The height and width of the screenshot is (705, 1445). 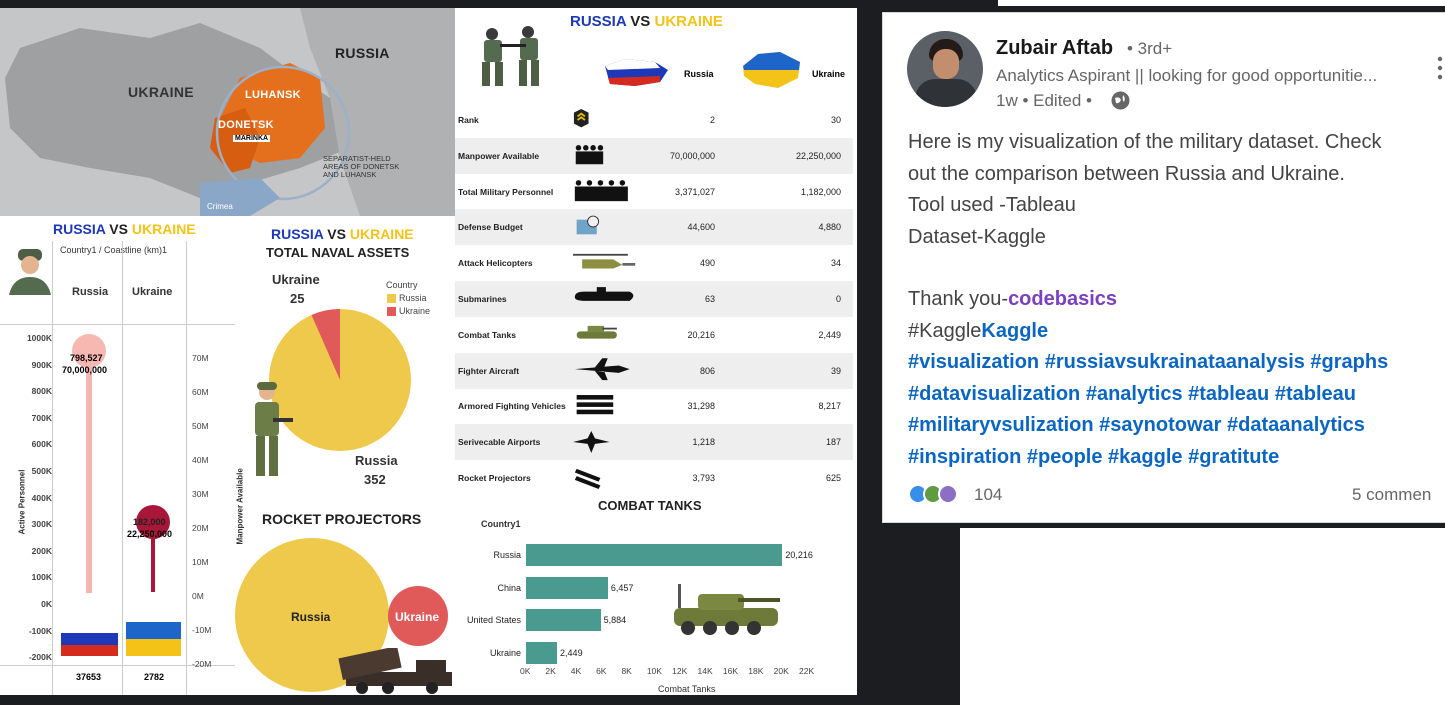 What do you see at coordinates (701, 406) in the screenshot?
I see `row-value-russia: 31,298` at bounding box center [701, 406].